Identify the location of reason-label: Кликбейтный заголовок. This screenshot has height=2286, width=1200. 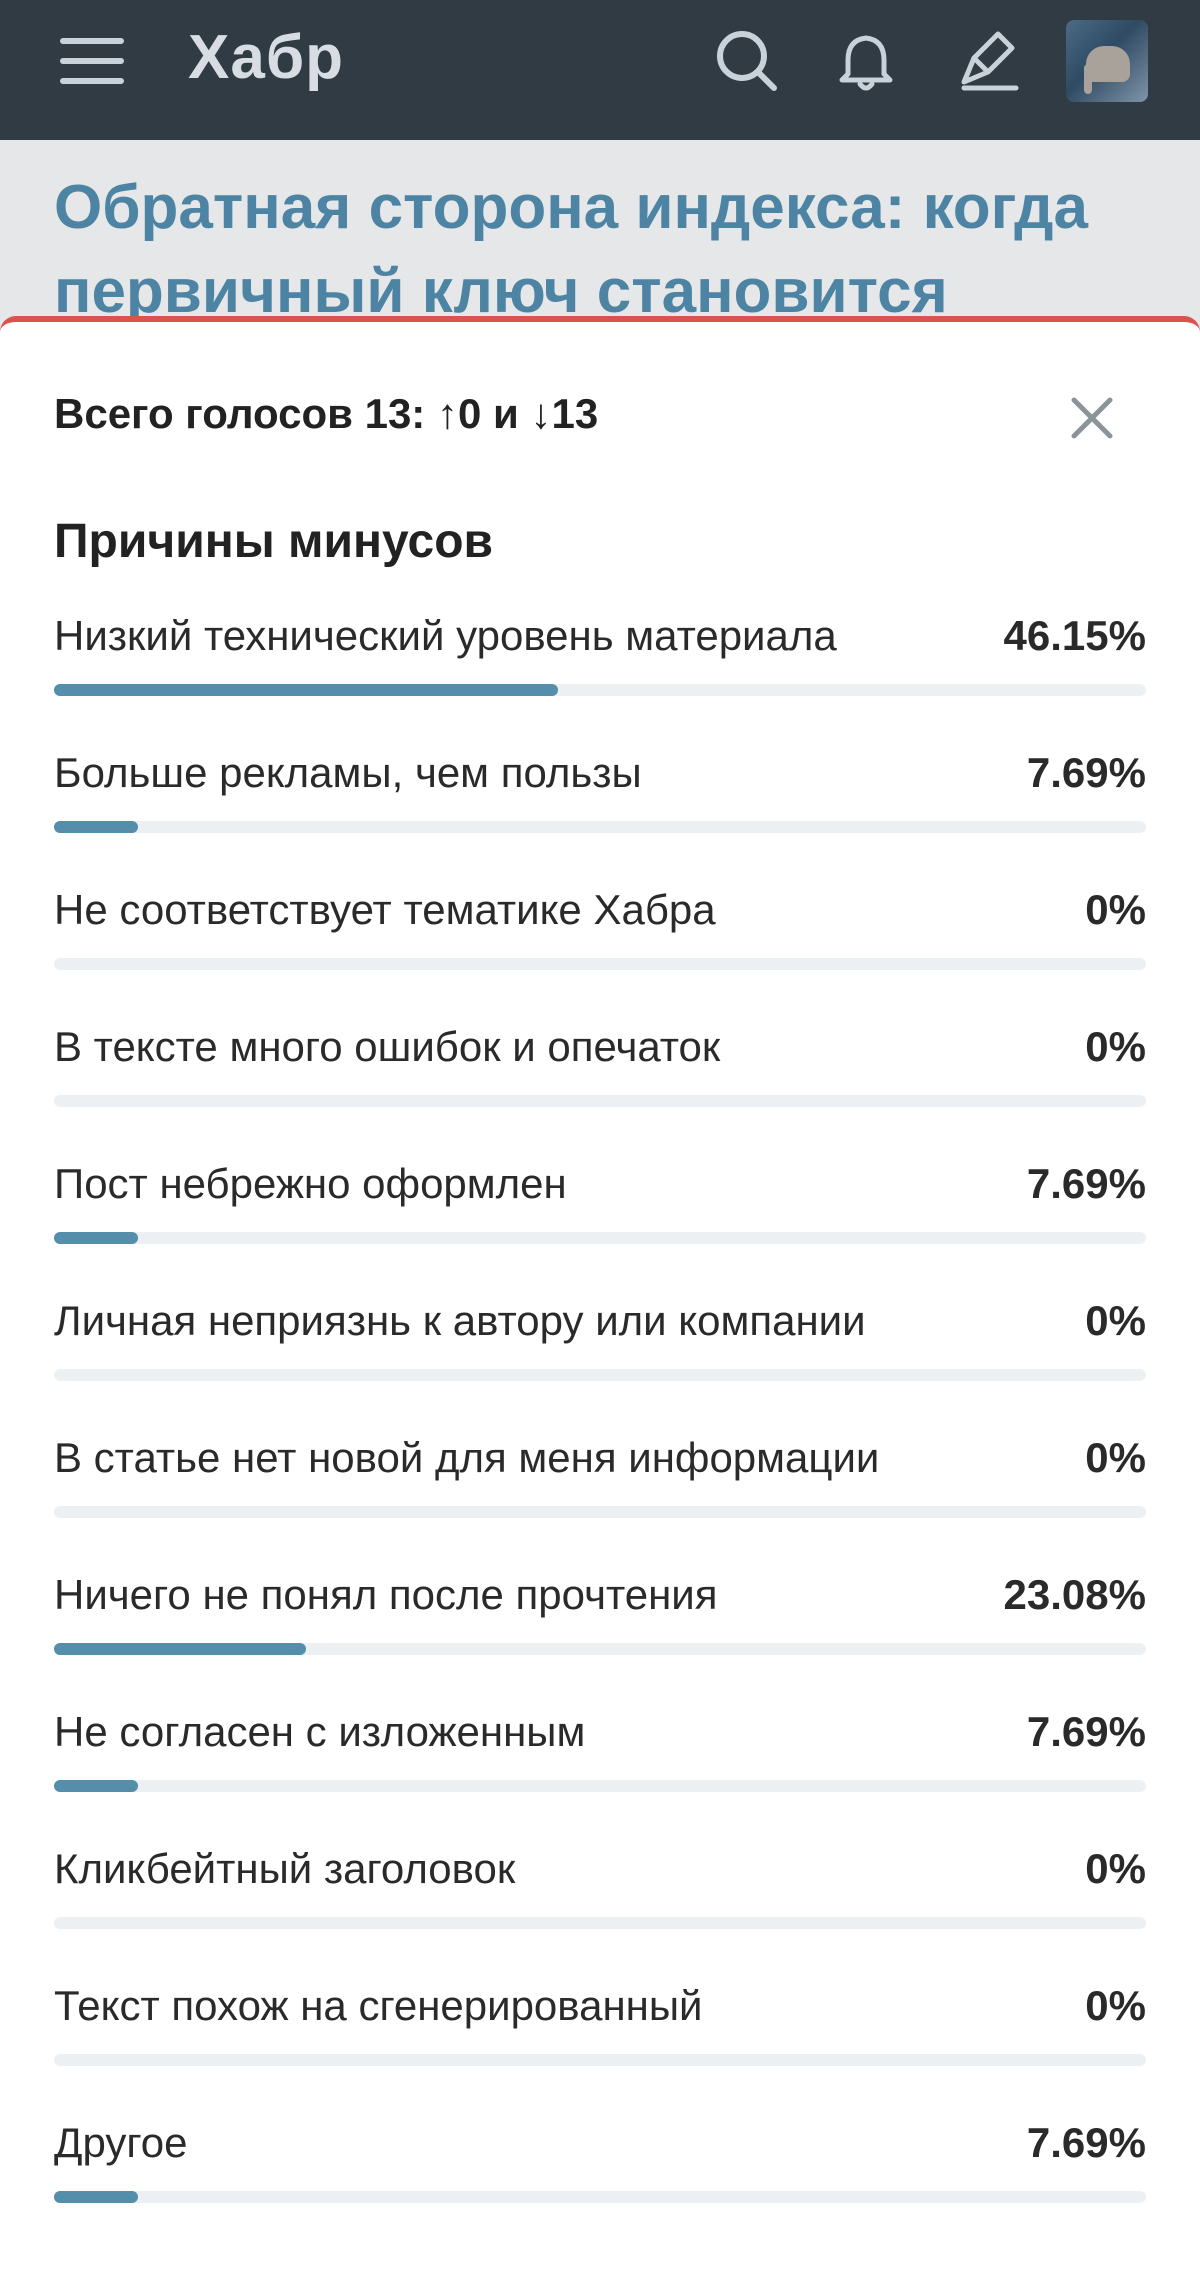
(285, 1868).